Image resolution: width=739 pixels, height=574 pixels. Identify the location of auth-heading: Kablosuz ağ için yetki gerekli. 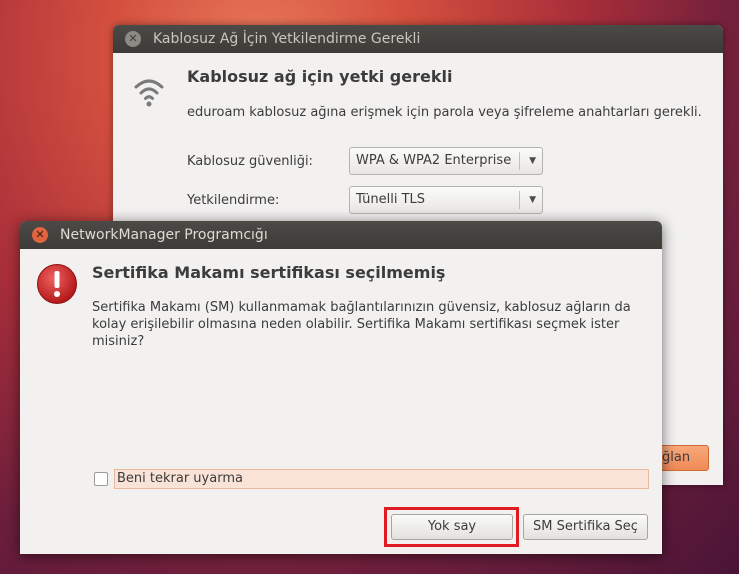
(320, 76).